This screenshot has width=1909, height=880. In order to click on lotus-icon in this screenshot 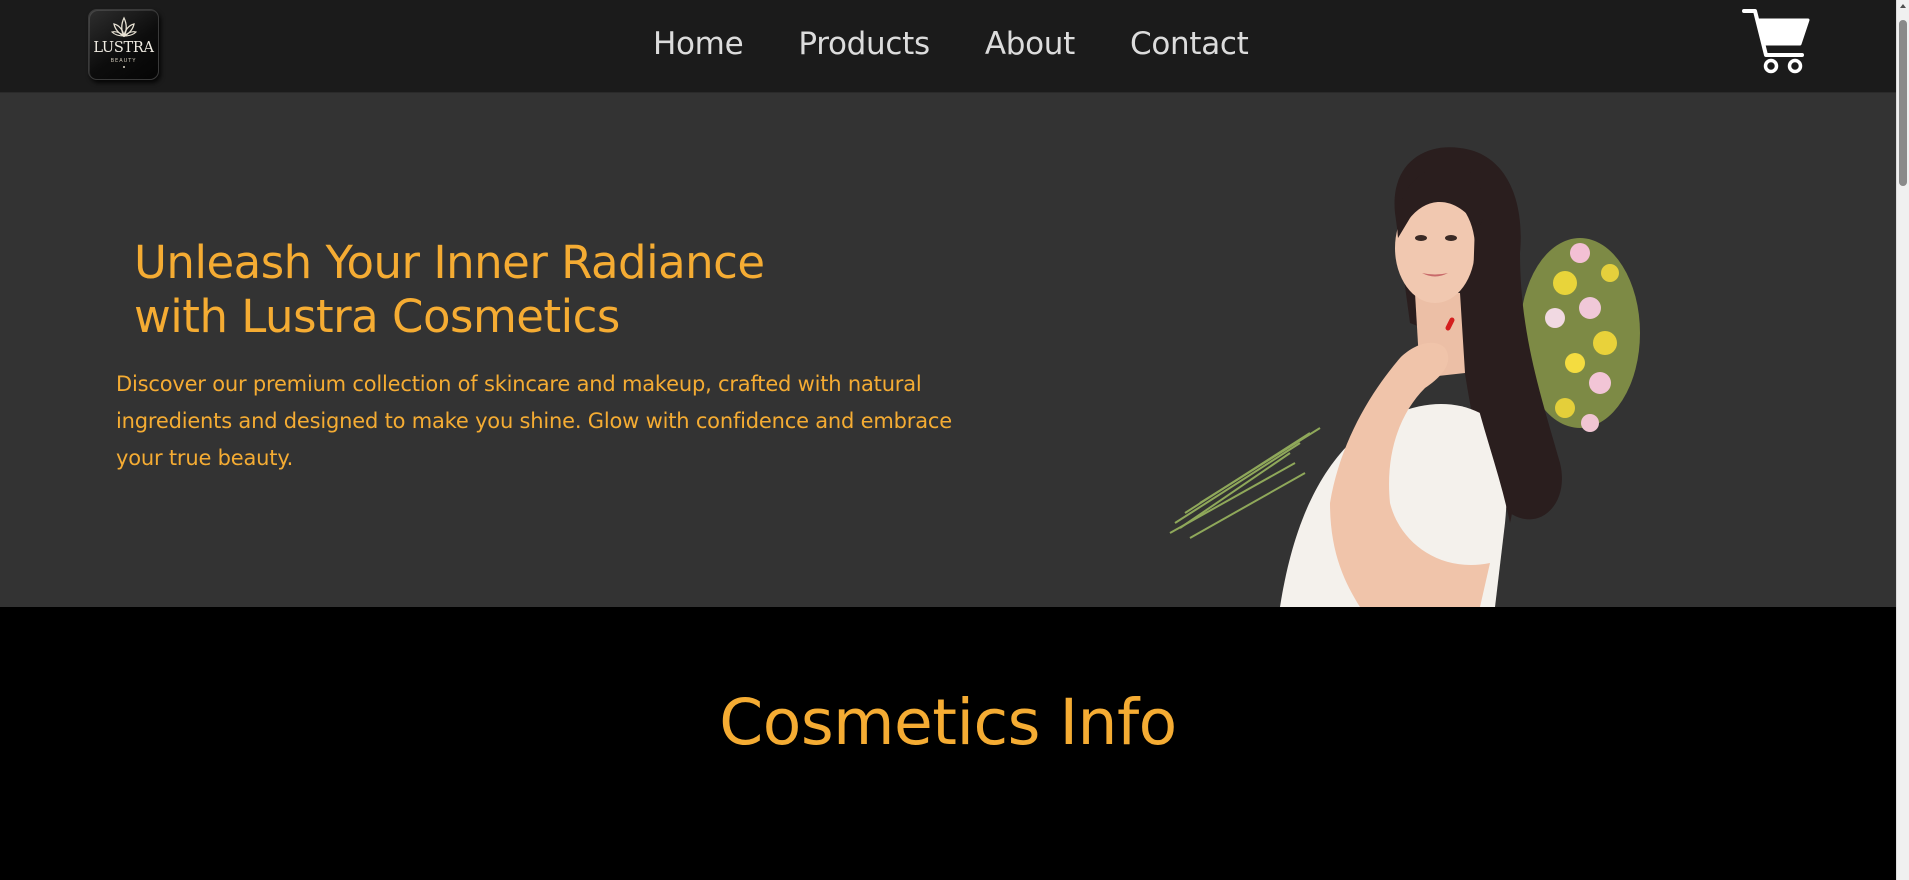, I will do `click(124, 27)`.